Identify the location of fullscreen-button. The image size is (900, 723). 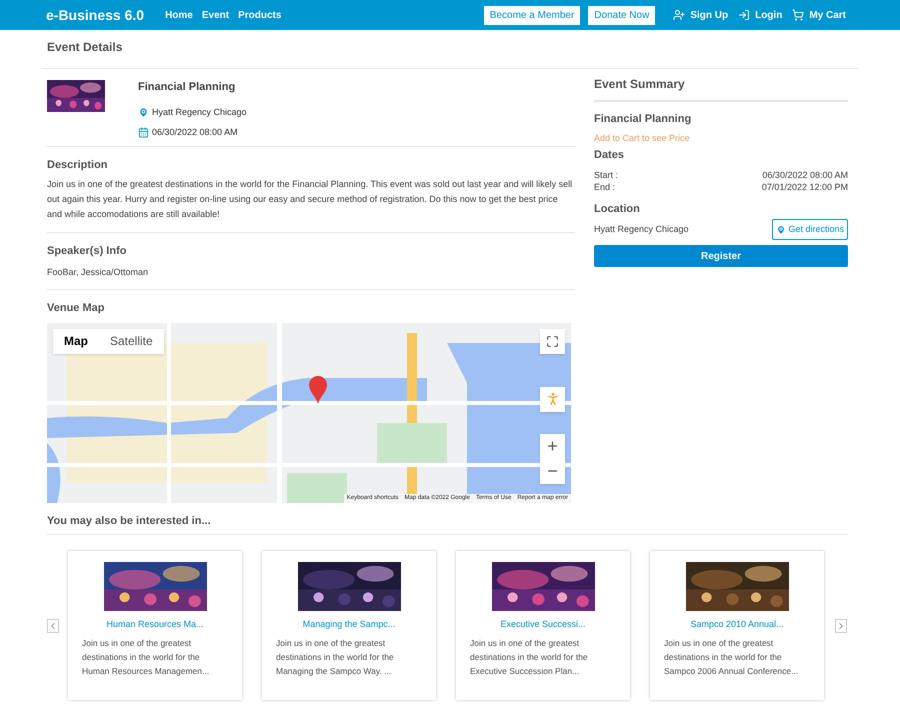
(552, 341).